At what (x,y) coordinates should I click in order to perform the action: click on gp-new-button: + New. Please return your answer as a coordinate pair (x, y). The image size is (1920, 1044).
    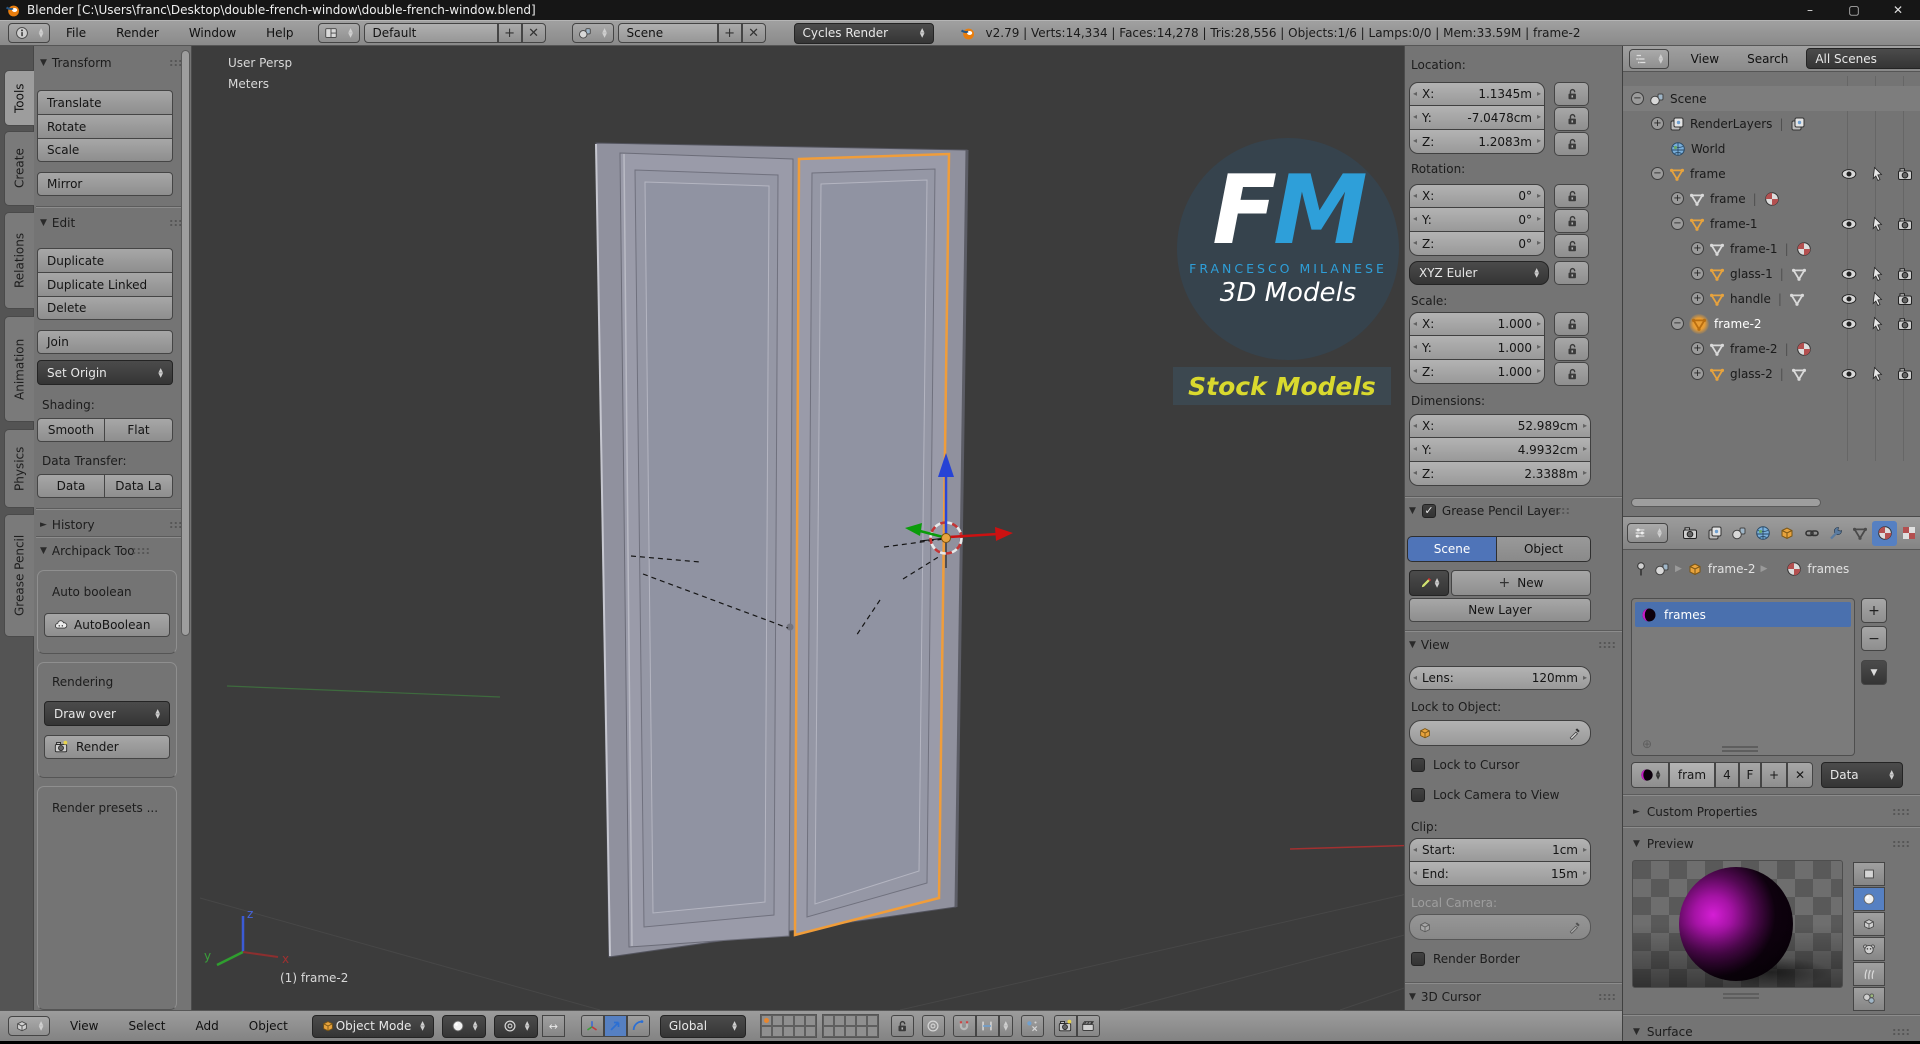
    Looking at the image, I should click on (1521, 583).